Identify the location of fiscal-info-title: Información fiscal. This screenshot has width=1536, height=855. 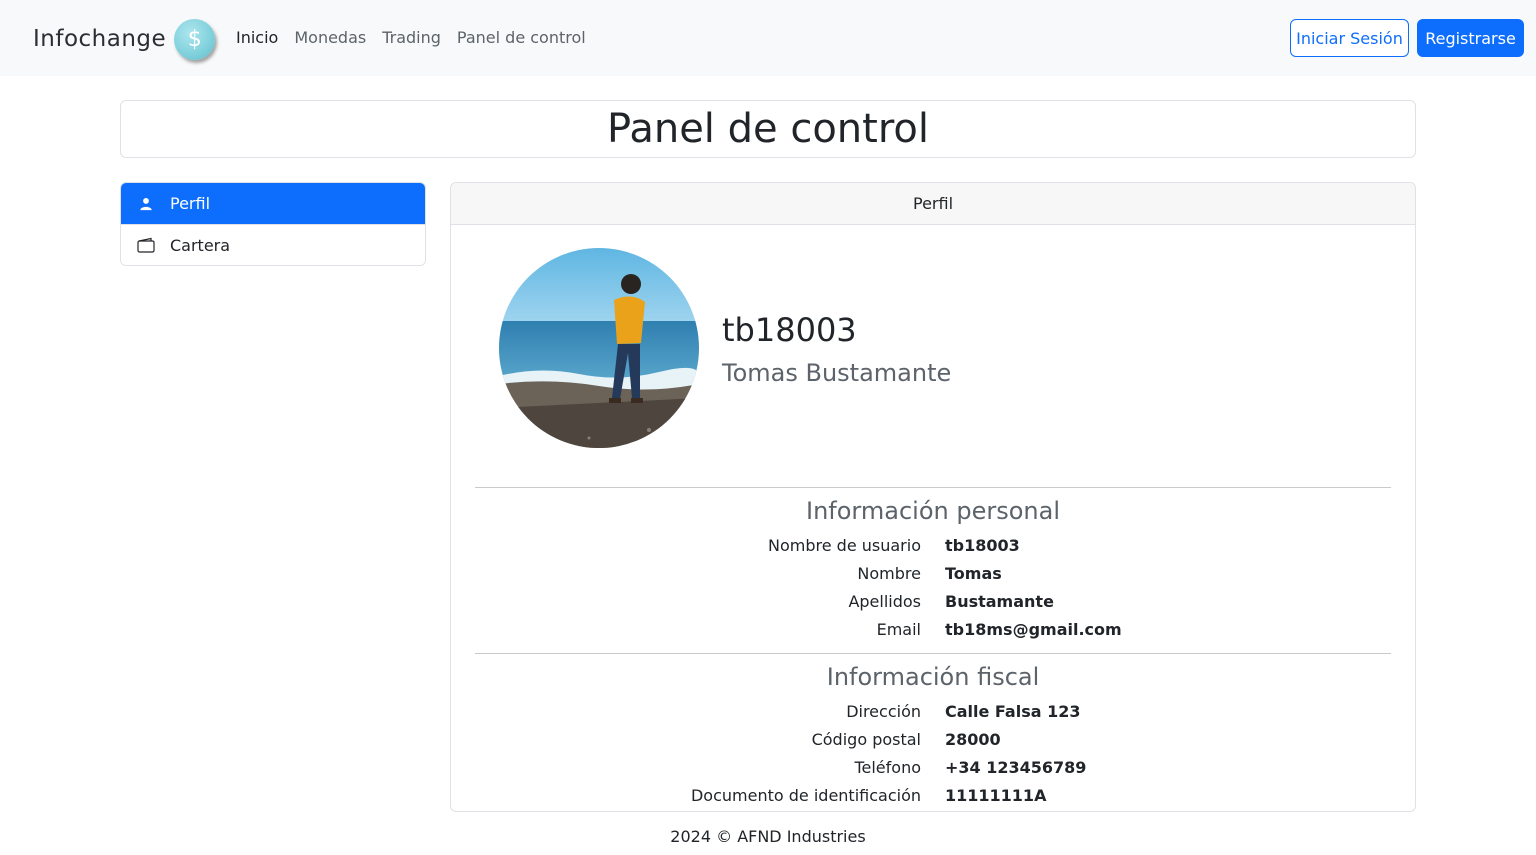
(933, 677).